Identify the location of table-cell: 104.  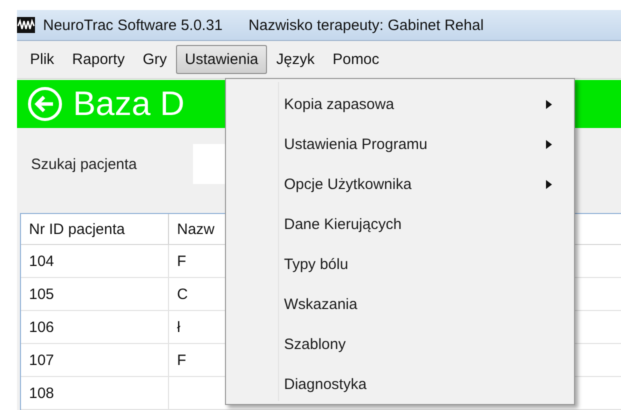
(95, 261).